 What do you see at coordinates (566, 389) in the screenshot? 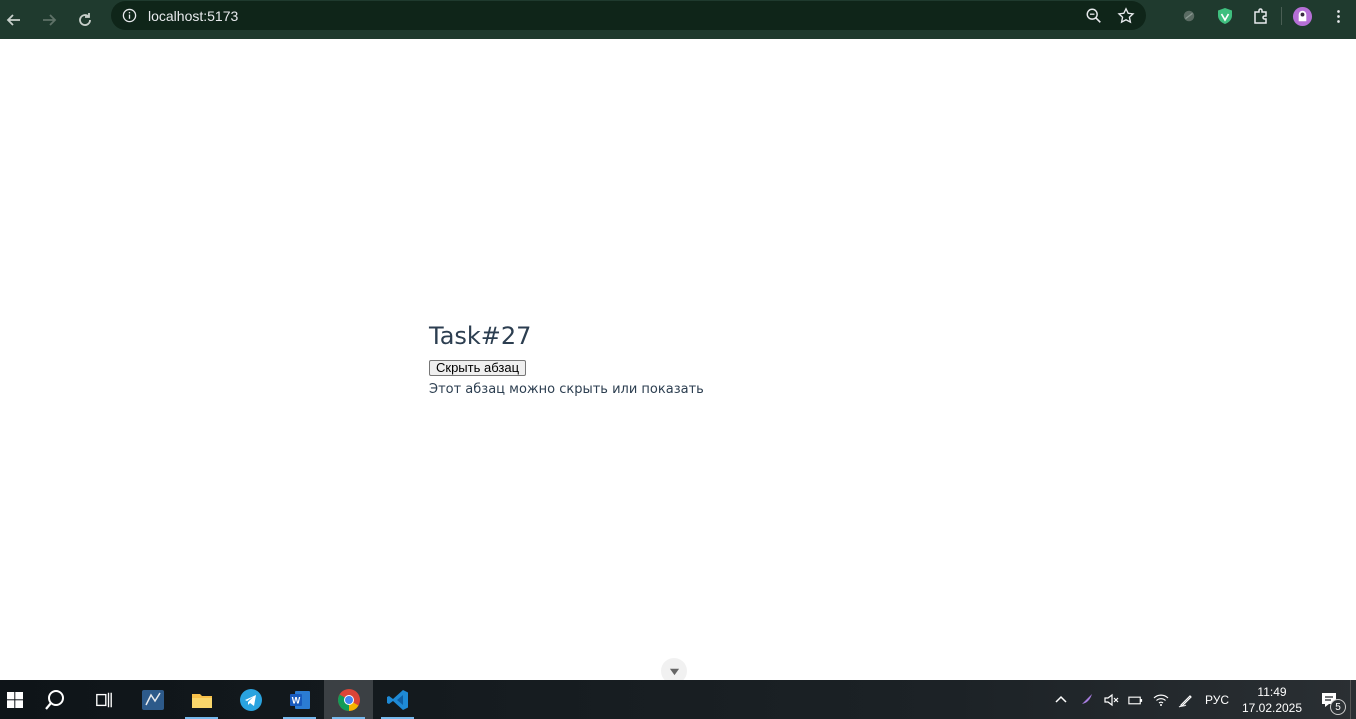
I see `toggleable-paragraph: Этот абзац можно скрыть или показать` at bounding box center [566, 389].